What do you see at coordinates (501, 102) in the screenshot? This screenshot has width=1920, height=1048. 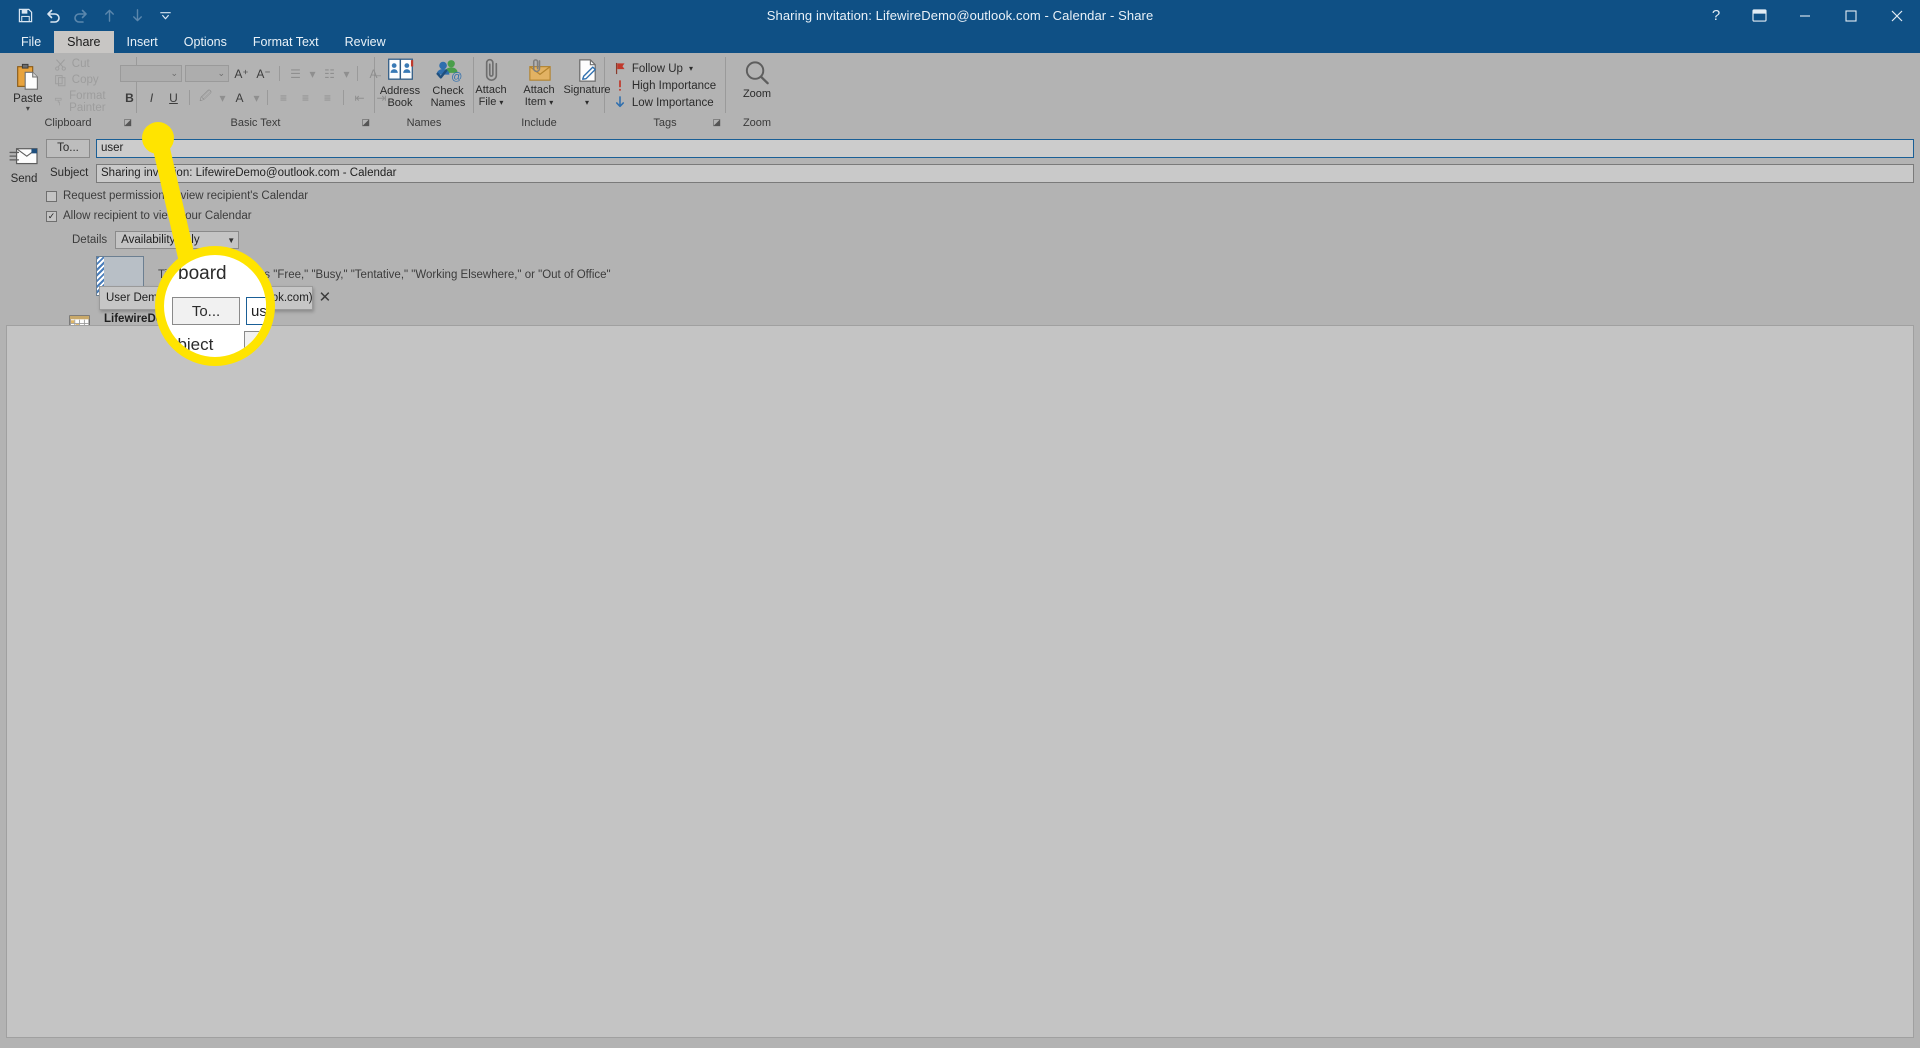 I see `attach-file-caret-icon: ▾` at bounding box center [501, 102].